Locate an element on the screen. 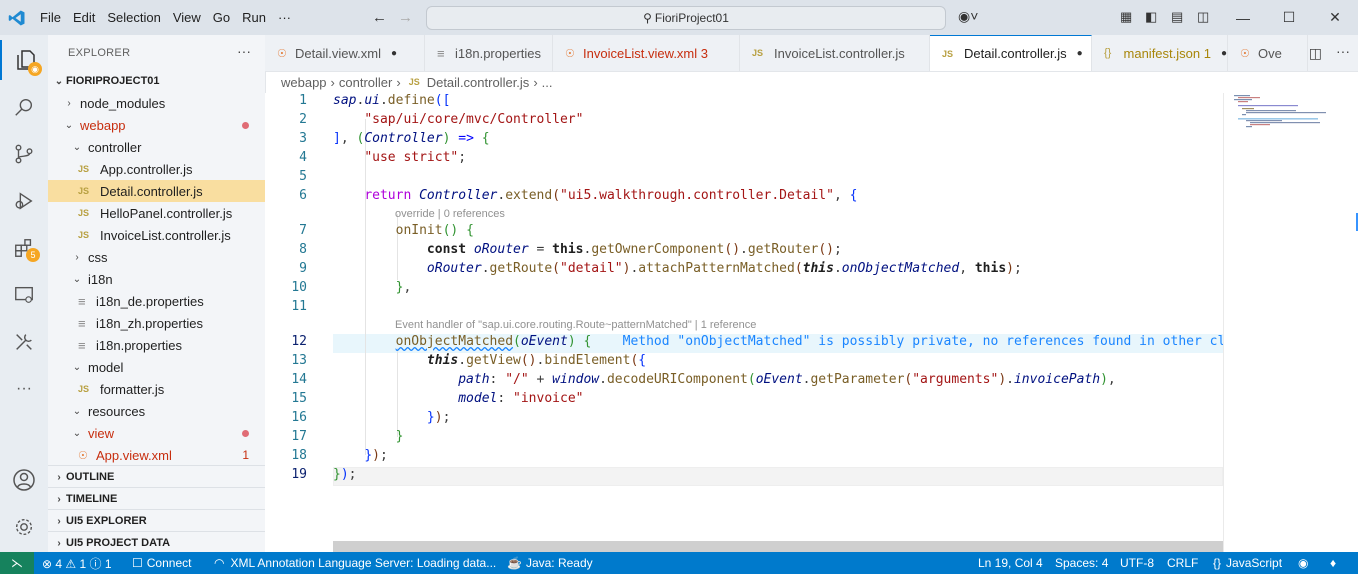  tree-item: JS formatter.js is located at coordinates (156, 389).